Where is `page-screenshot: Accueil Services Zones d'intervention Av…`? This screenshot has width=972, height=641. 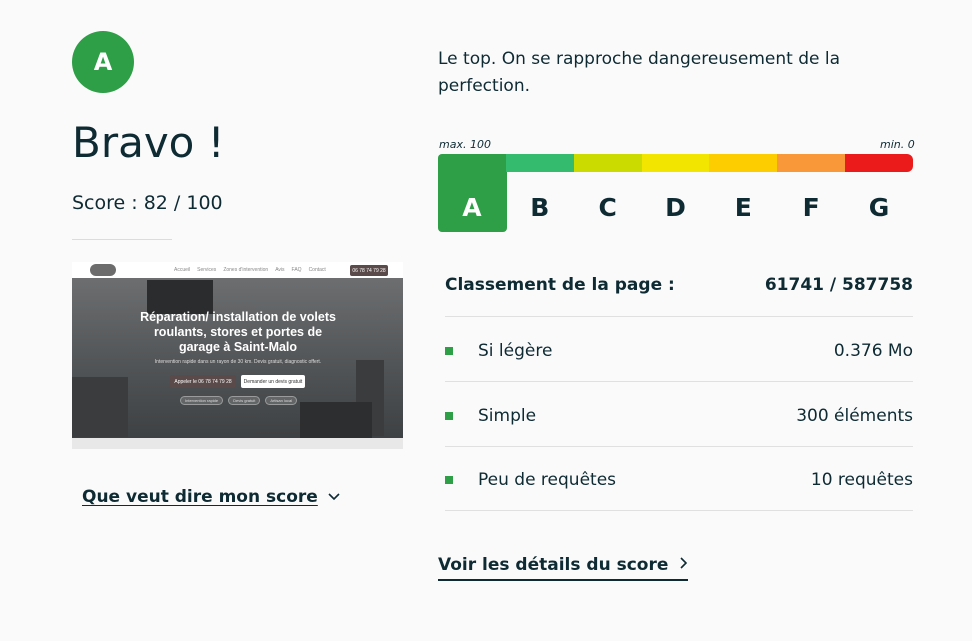 page-screenshot: Accueil Services Zones d'intervention Av… is located at coordinates (237, 355).